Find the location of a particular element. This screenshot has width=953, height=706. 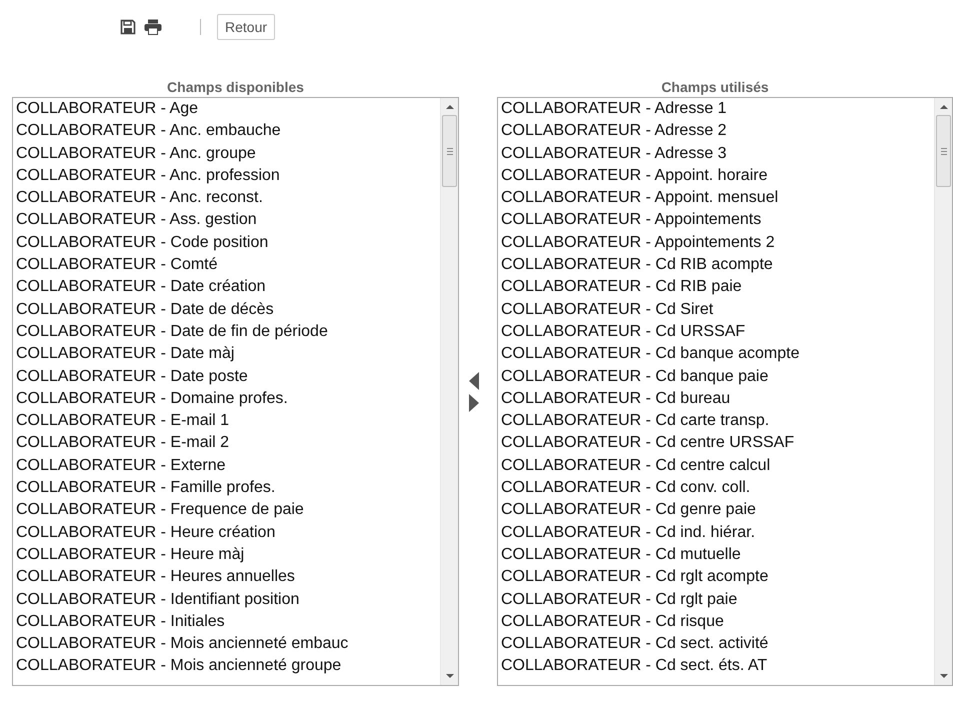

list-item: COLLABORATEUR - Date de décès is located at coordinates (228, 309).